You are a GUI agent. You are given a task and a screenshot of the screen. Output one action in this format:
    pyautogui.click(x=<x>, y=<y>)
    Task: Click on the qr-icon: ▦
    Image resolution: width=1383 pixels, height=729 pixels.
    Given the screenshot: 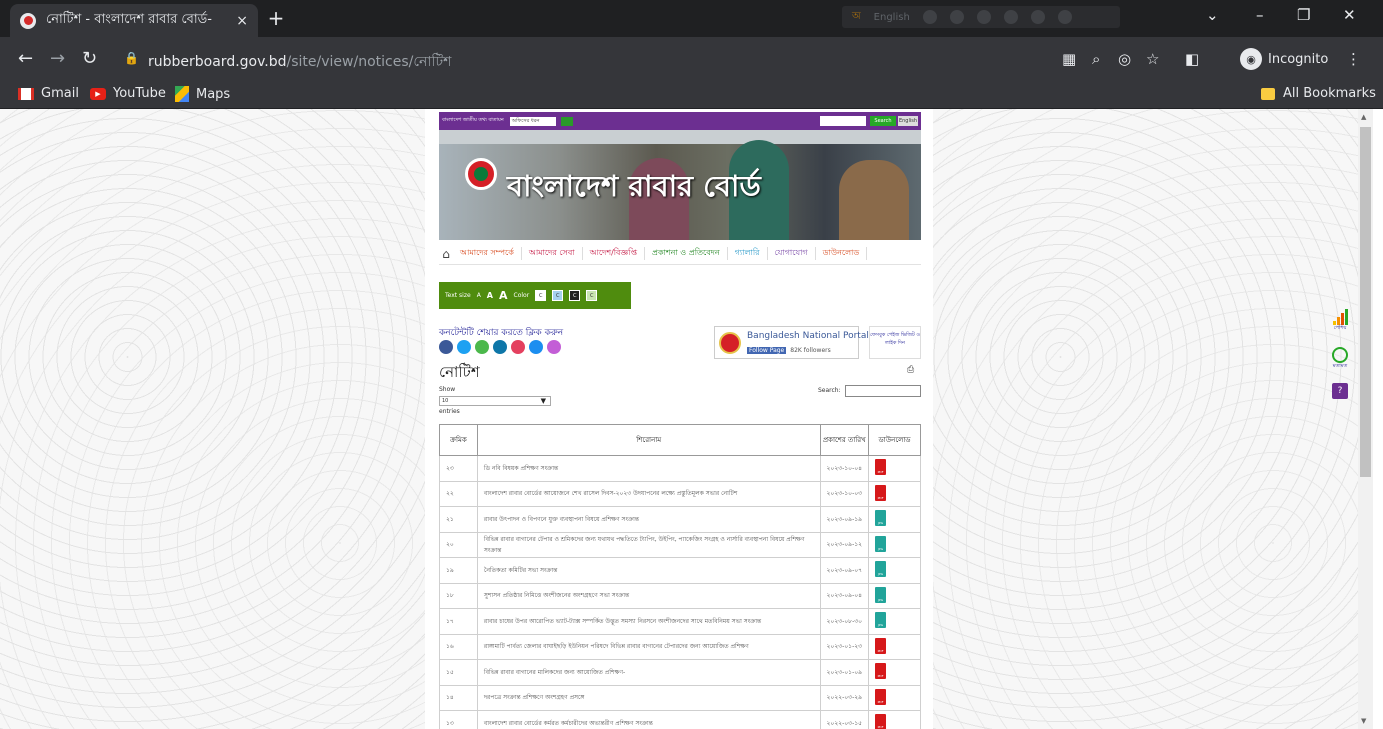 What is the action you would take?
    pyautogui.click(x=1069, y=59)
    